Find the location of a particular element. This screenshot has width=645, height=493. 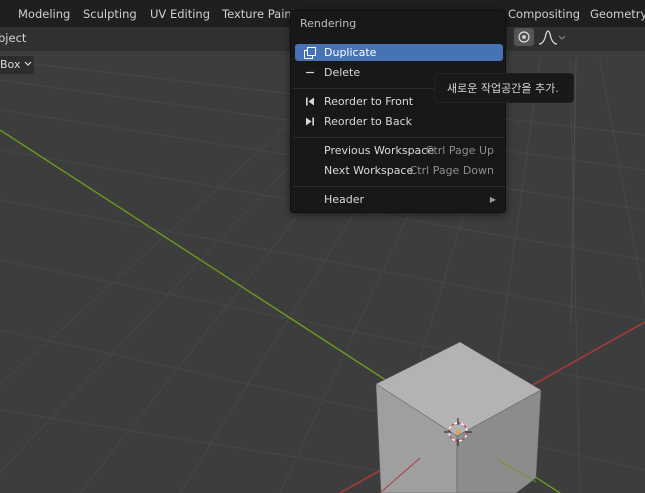

minus-icon is located at coordinates (310, 72).